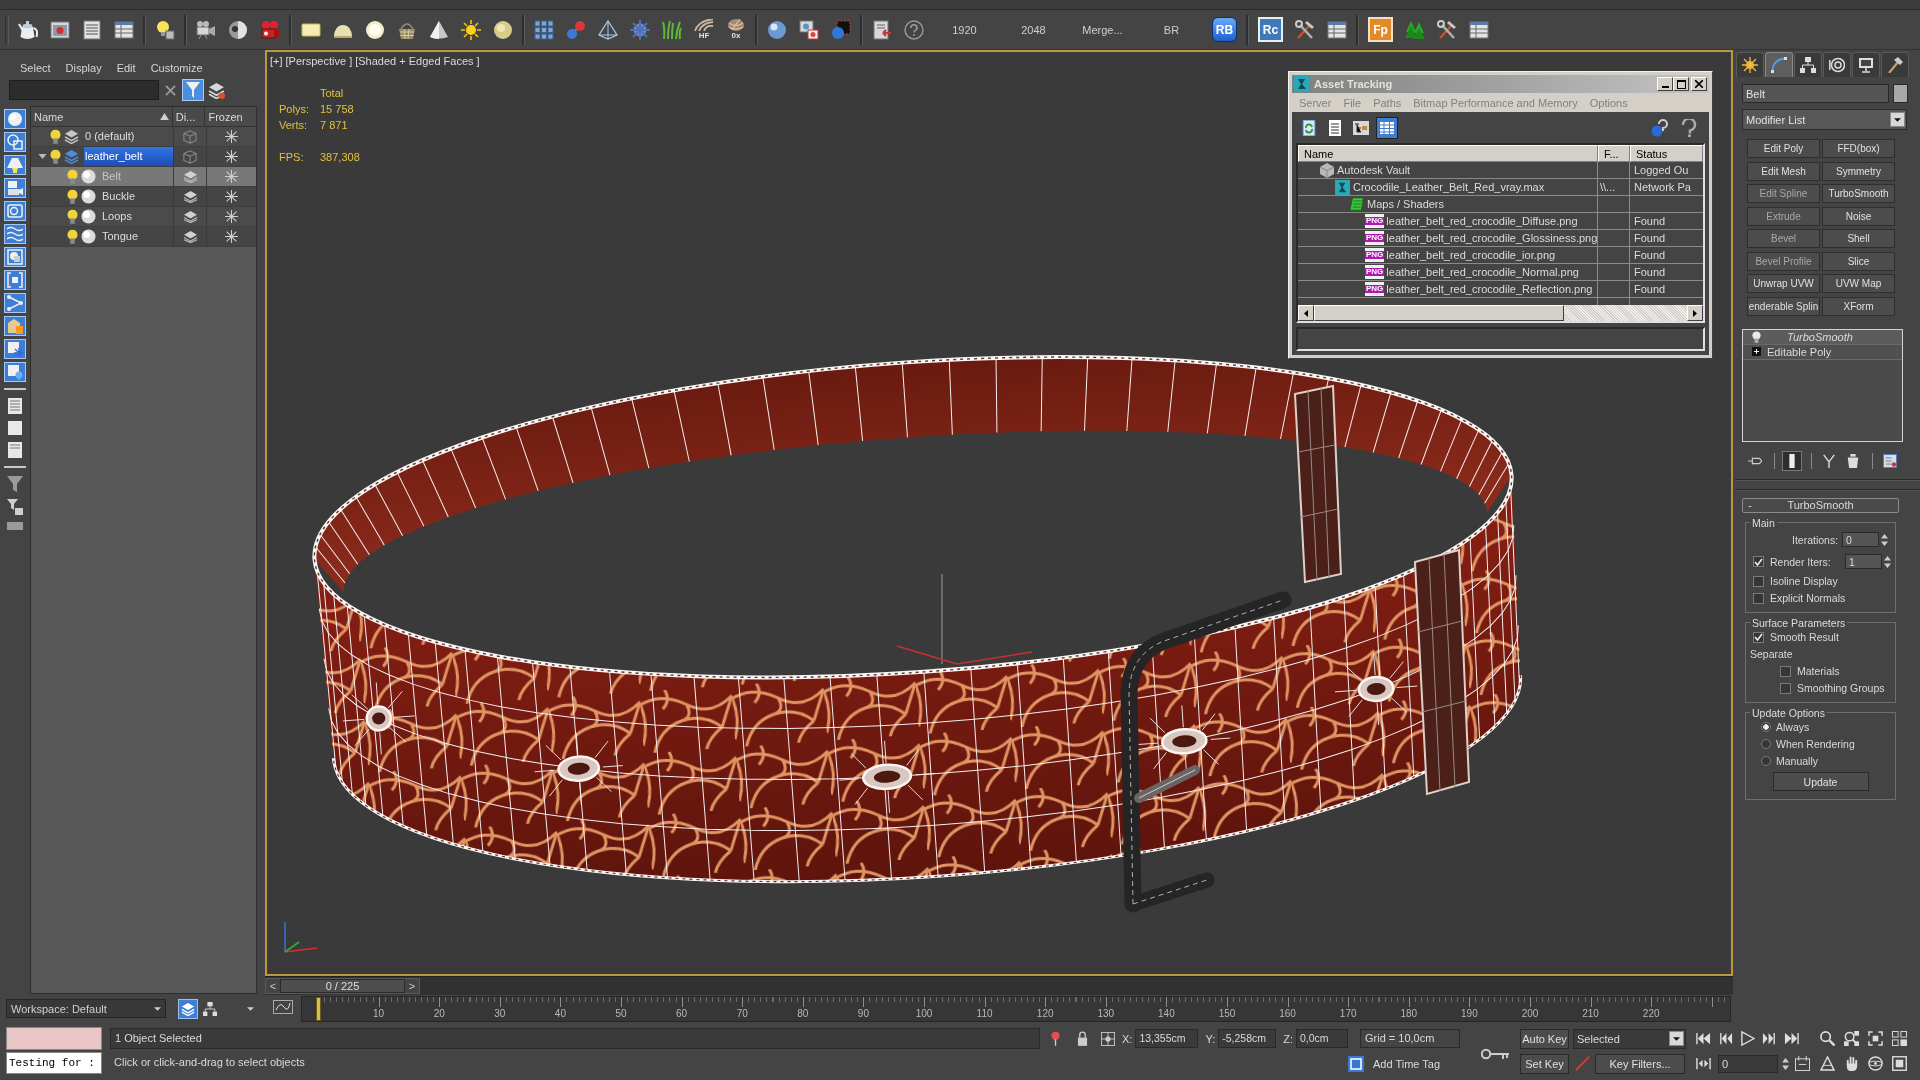  Describe the element at coordinates (1544, 1038) in the screenshot. I see `auto-key-button: Auto Key` at that location.